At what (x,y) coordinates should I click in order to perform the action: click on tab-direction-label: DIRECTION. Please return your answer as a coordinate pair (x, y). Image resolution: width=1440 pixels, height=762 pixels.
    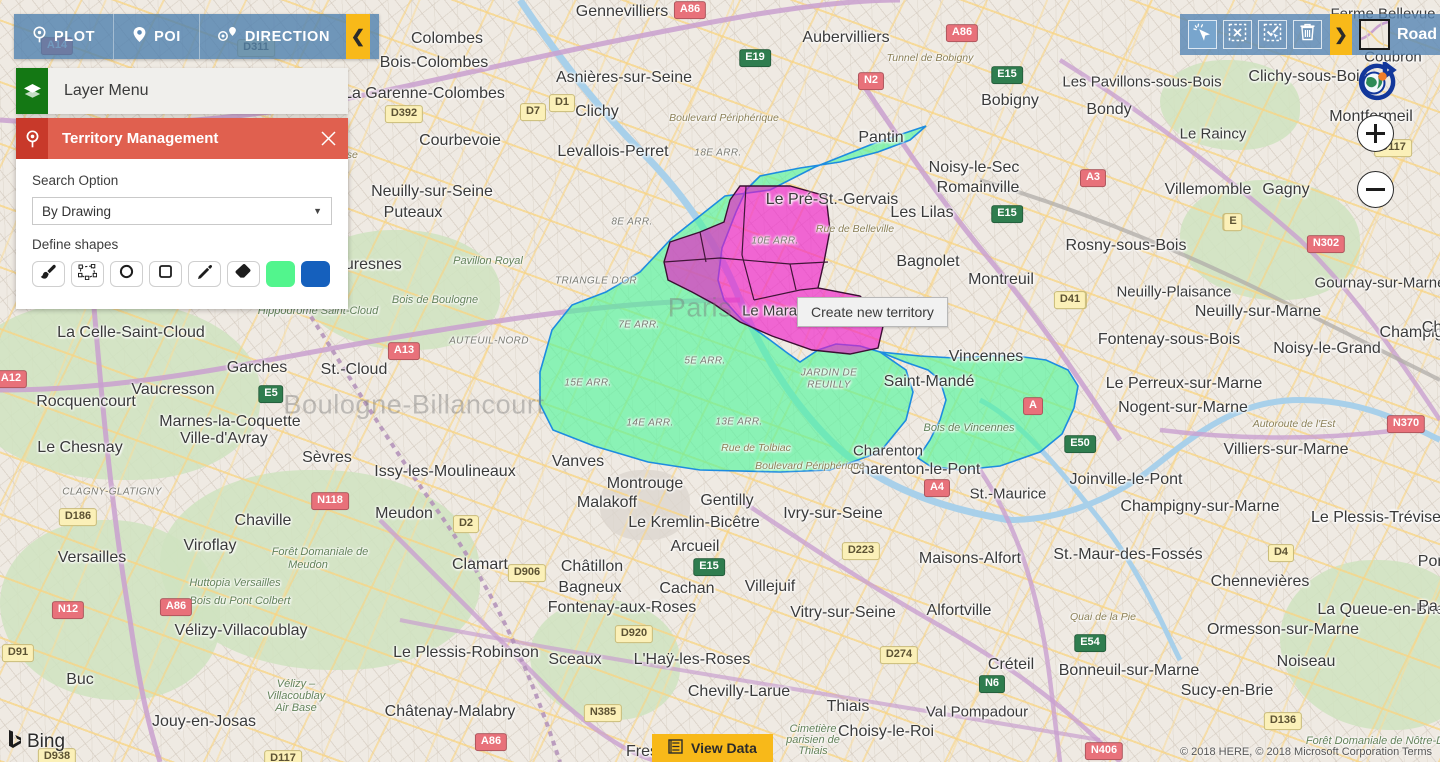
    Looking at the image, I should click on (287, 36).